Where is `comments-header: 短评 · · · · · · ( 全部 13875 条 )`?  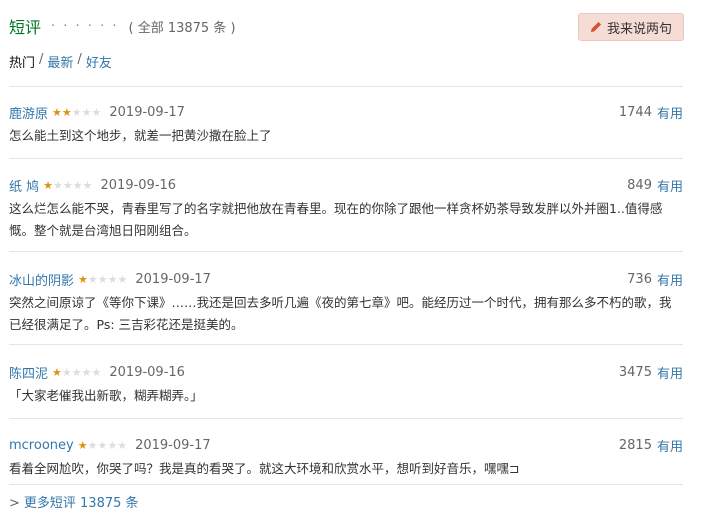 comments-header: 短评 · · · · · · ( 全部 13875 条 ) is located at coordinates (122, 26).